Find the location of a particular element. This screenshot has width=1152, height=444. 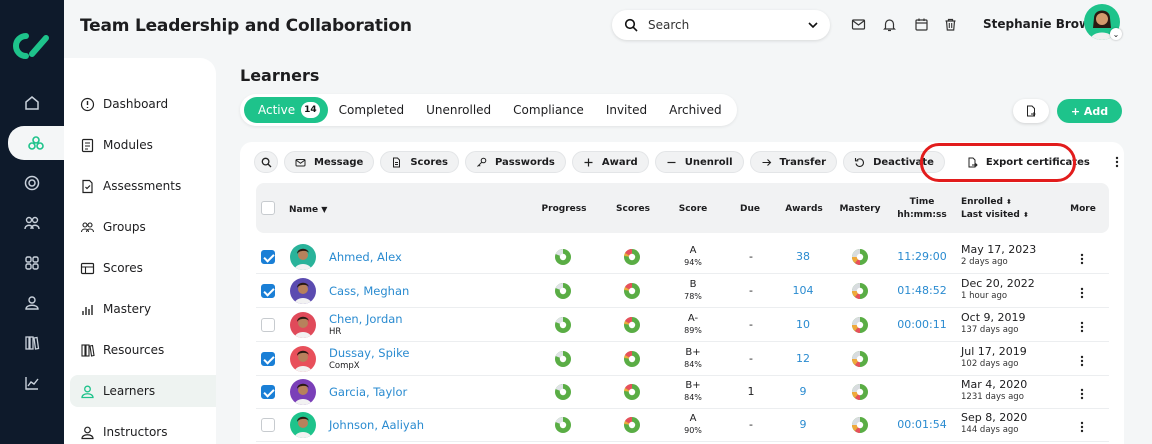

time-link: 11:29:00 is located at coordinates (922, 256).